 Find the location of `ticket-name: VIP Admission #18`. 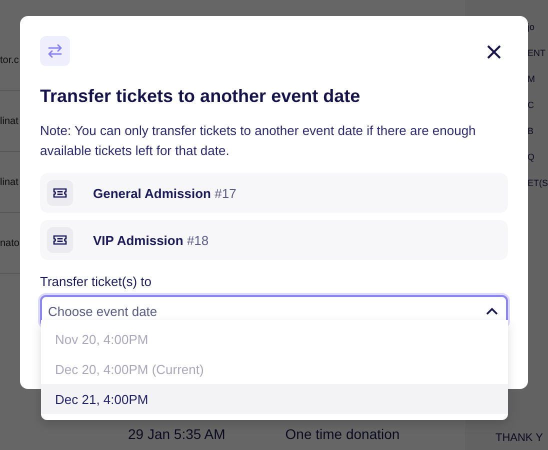

ticket-name: VIP Admission #18 is located at coordinates (151, 240).